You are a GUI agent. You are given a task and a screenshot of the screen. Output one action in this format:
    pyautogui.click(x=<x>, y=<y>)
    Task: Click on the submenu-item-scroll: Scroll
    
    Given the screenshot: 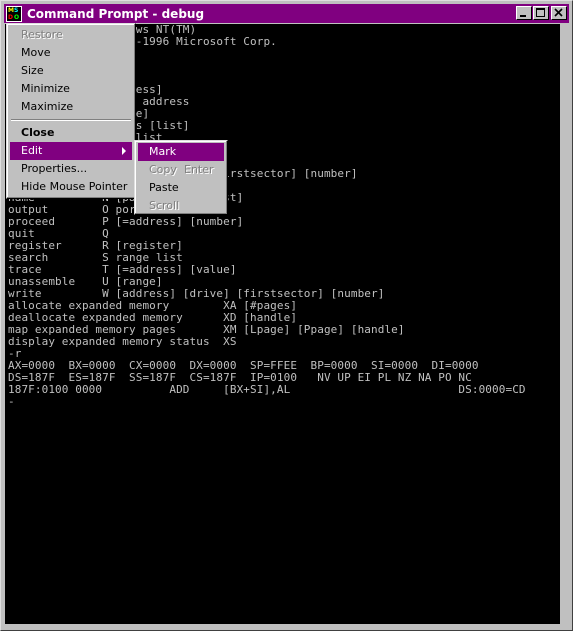 What is the action you would take?
    pyautogui.click(x=181, y=206)
    